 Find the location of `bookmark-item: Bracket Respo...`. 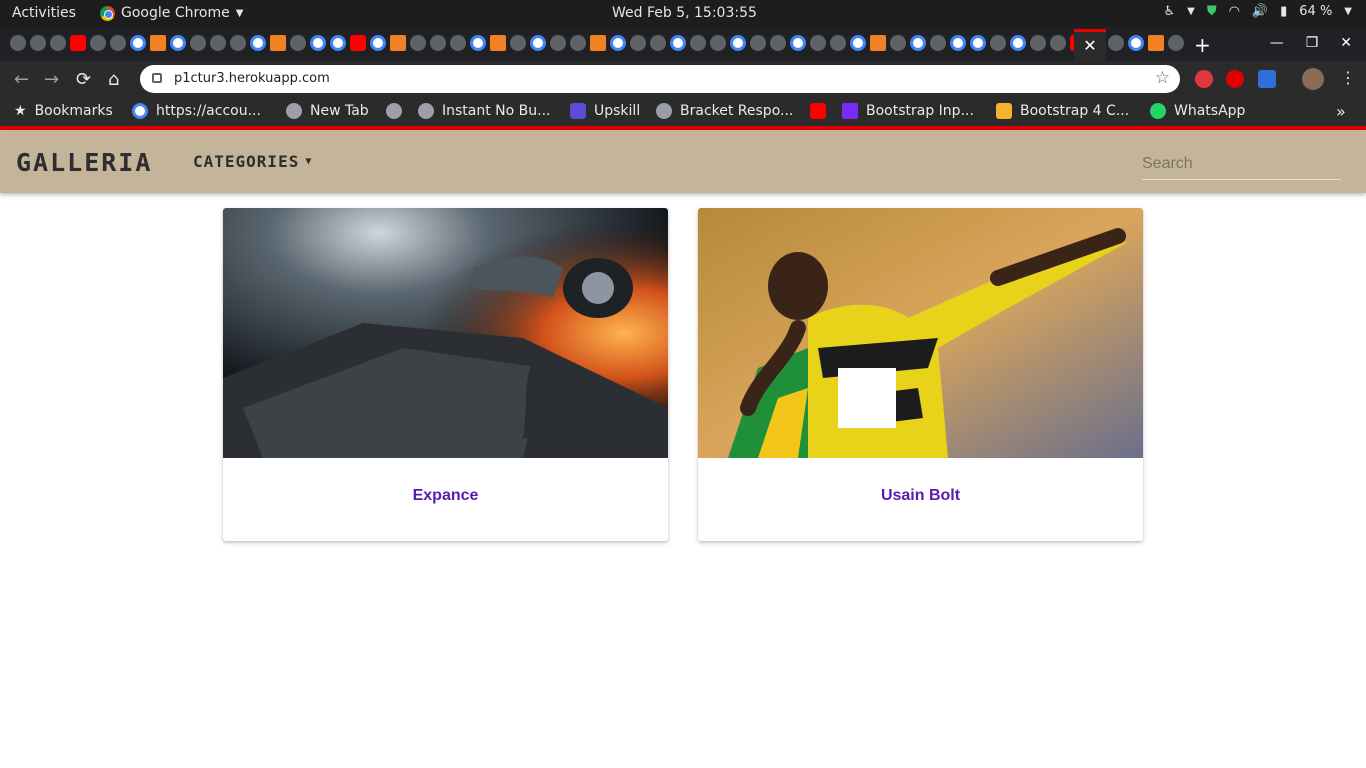

bookmark-item: Bracket Respo... is located at coordinates (724, 111).